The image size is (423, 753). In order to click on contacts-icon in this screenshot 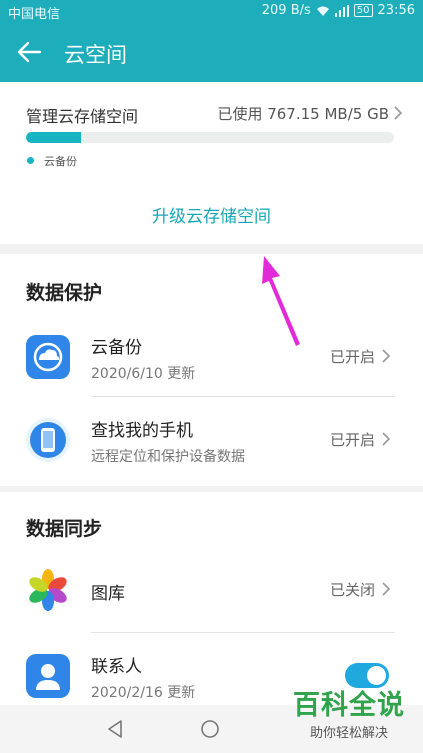, I will do `click(48, 676)`.